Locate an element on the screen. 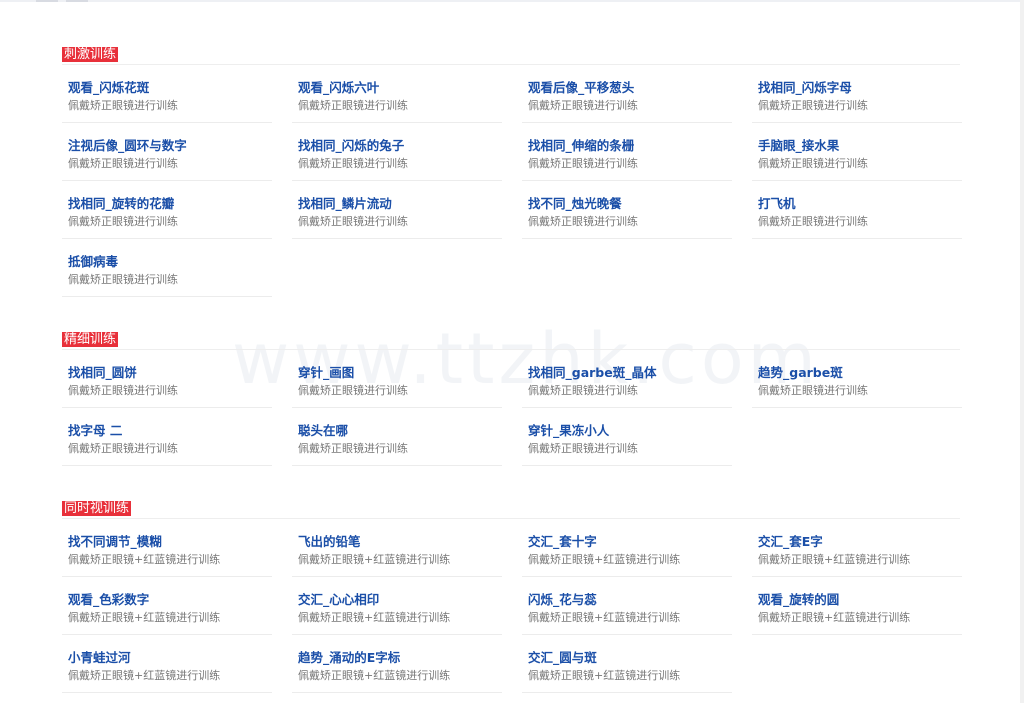 This screenshot has width=1024, height=703. training-card: 找相同_旋转的花瓣佩戴矫正眼镜进行训练 is located at coordinates (167, 210).